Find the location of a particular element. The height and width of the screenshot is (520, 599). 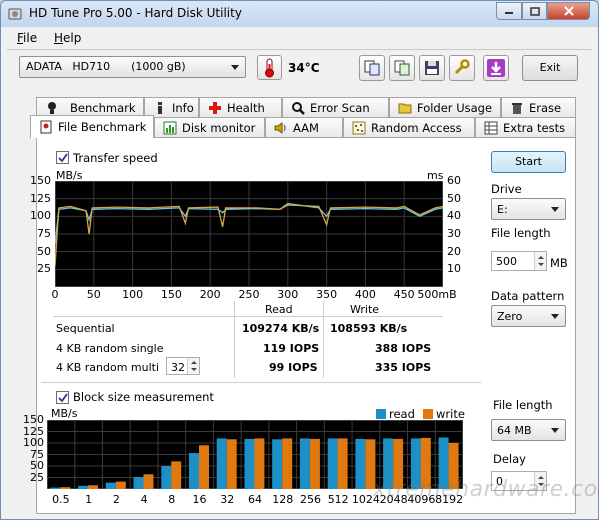

copy-all-icon is located at coordinates (402, 68).